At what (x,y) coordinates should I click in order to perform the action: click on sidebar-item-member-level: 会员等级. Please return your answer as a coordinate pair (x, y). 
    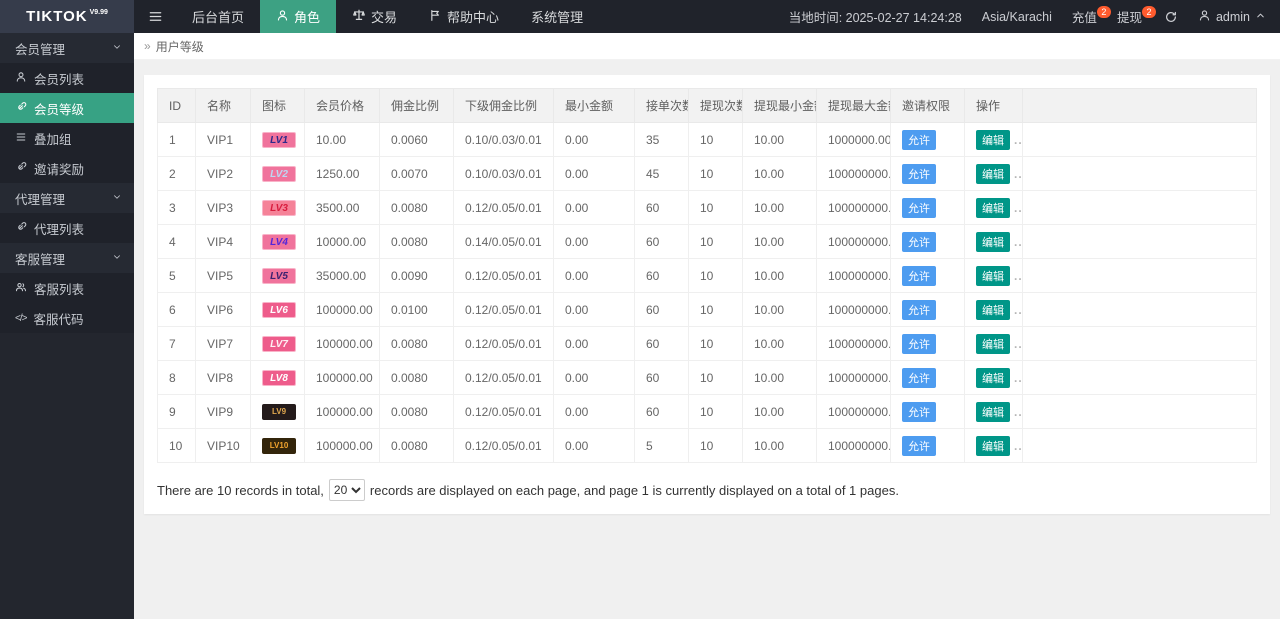
    Looking at the image, I should click on (67, 108).